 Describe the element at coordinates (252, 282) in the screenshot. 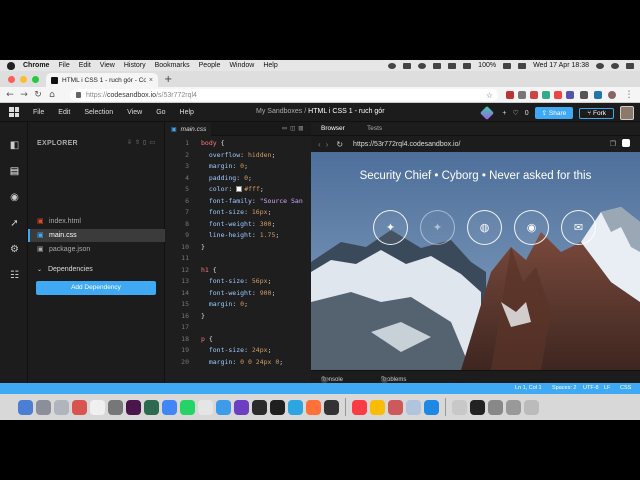

I see `code-line: font-size: 56px;` at that location.